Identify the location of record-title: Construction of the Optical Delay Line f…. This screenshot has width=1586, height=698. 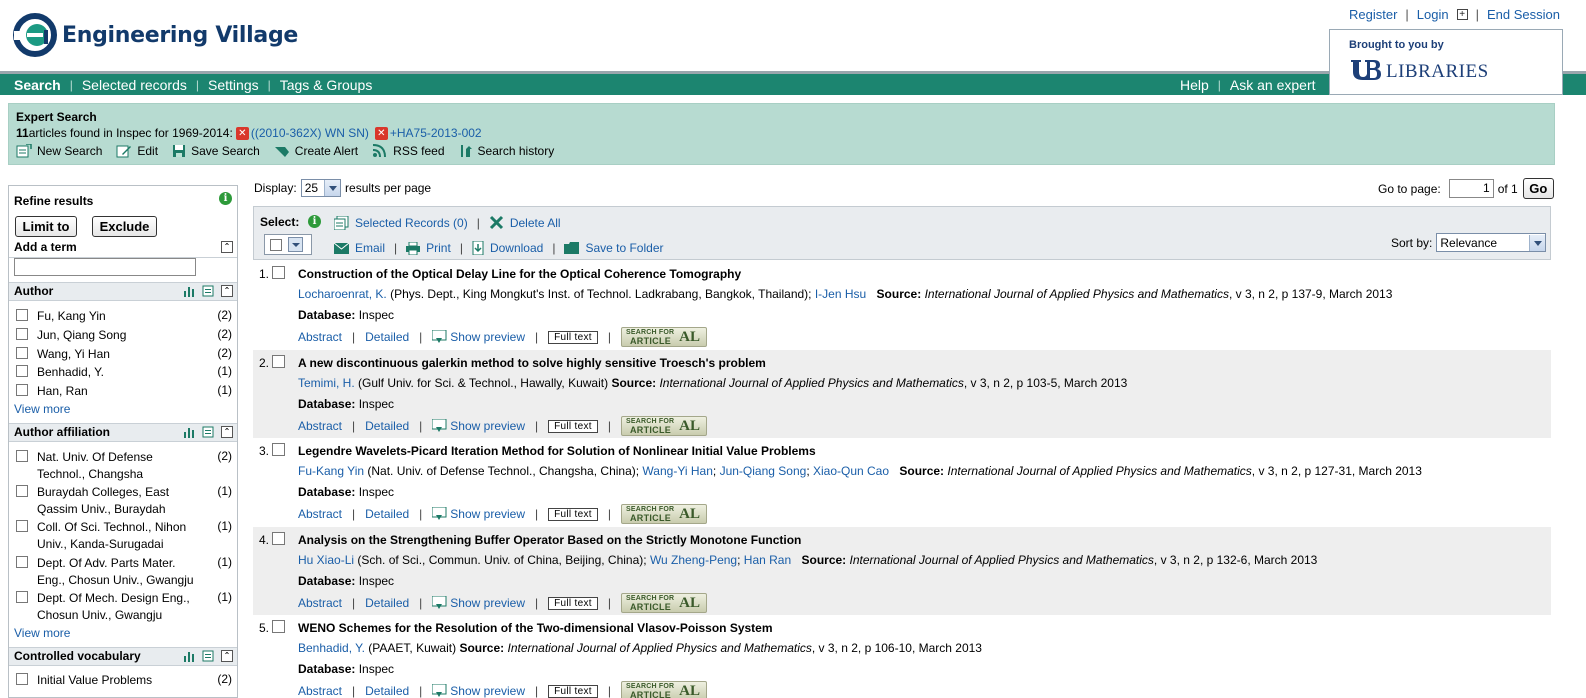
(519, 274).